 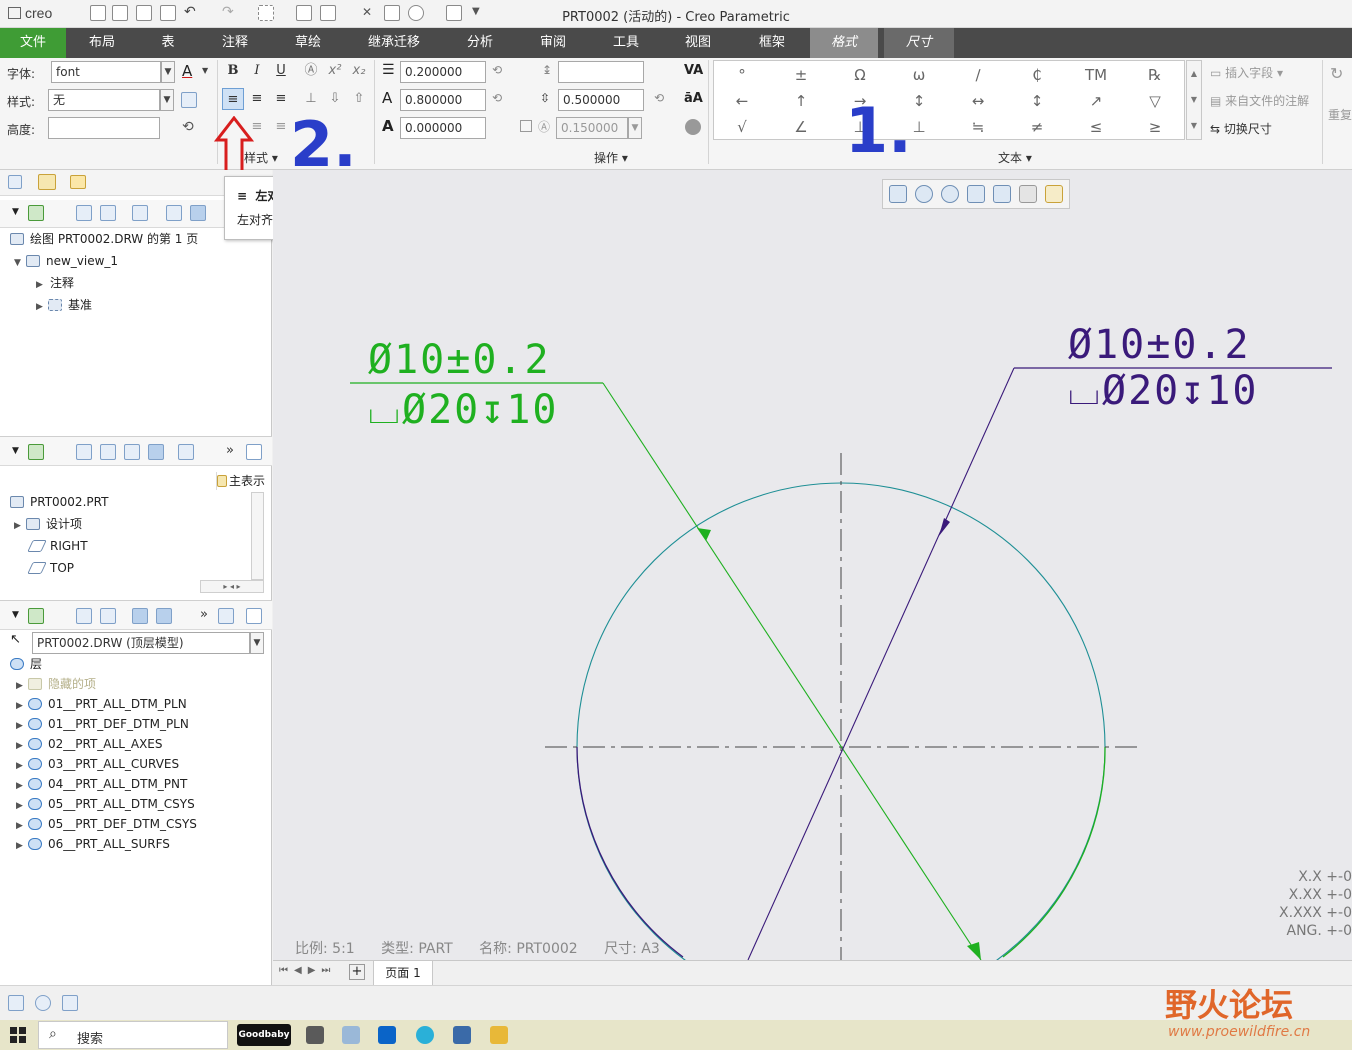 What do you see at coordinates (1037, 75) in the screenshot?
I see `symbol-button: ₵` at bounding box center [1037, 75].